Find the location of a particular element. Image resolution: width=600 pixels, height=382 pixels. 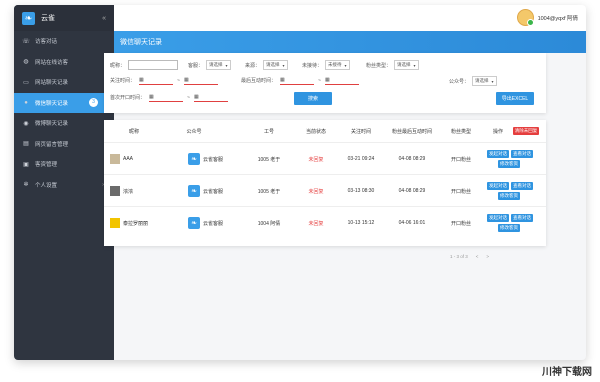

page-title-bar: 微信聊天记录 is located at coordinates (350, 42).